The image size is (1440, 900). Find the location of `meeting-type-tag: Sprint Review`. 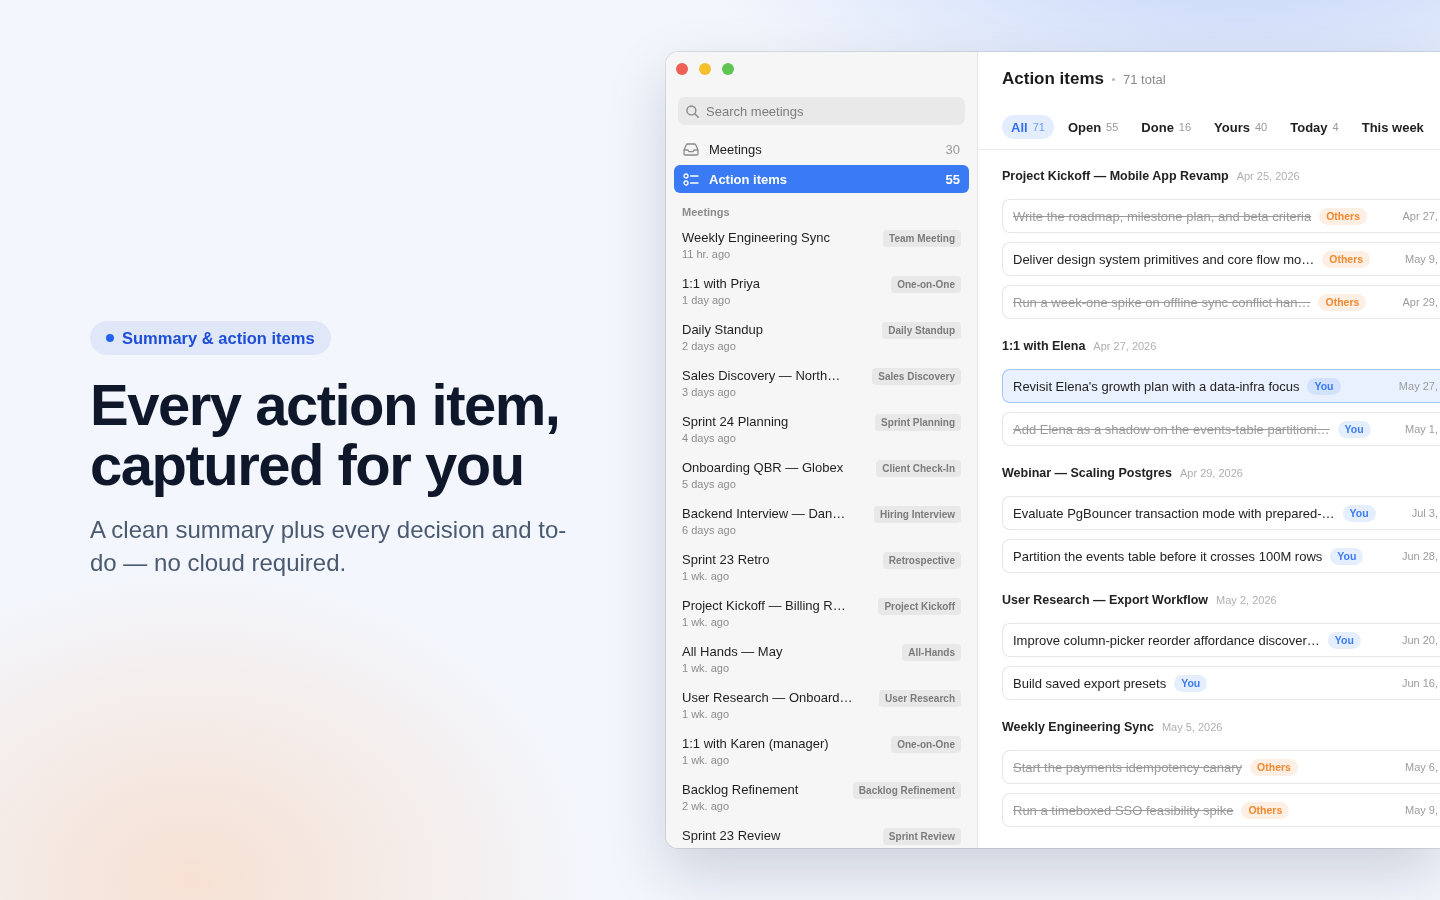

meeting-type-tag: Sprint Review is located at coordinates (921, 836).